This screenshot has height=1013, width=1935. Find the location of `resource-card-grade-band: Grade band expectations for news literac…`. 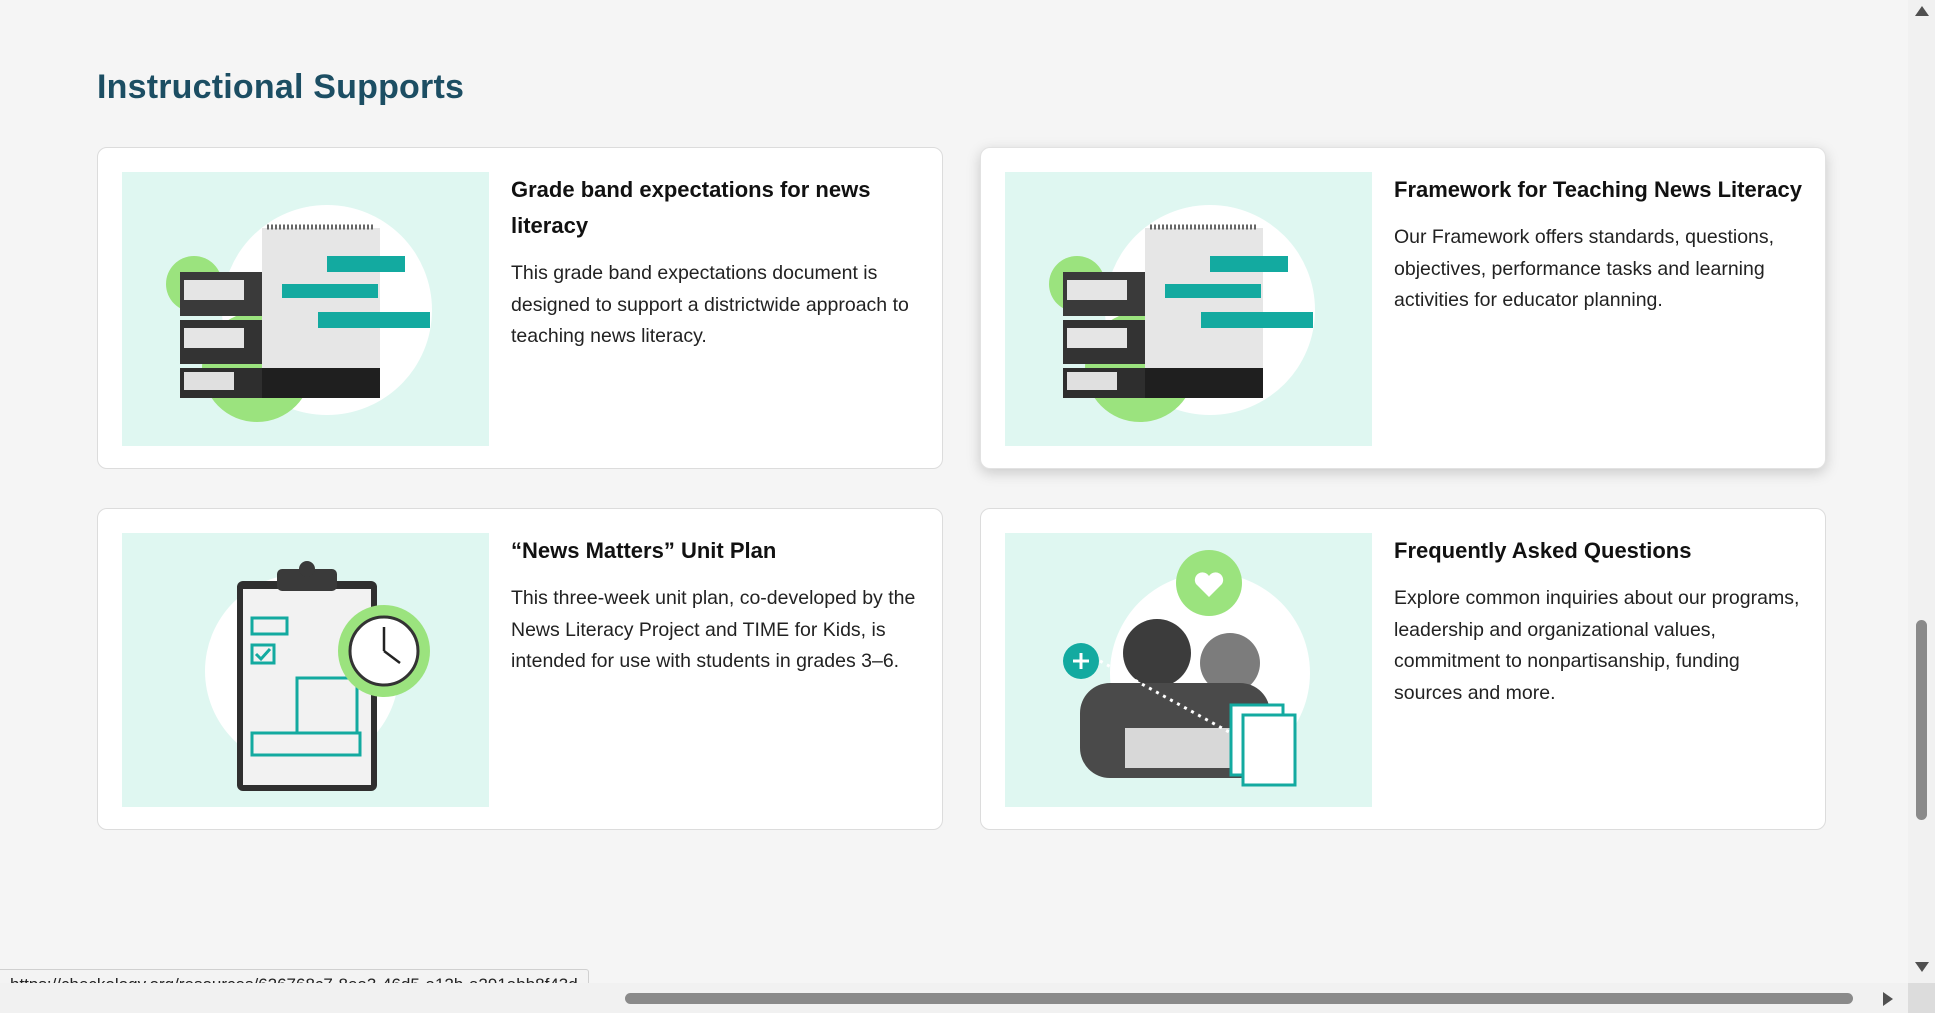

resource-card-grade-band: Grade band expectations for news literac… is located at coordinates (520, 308).